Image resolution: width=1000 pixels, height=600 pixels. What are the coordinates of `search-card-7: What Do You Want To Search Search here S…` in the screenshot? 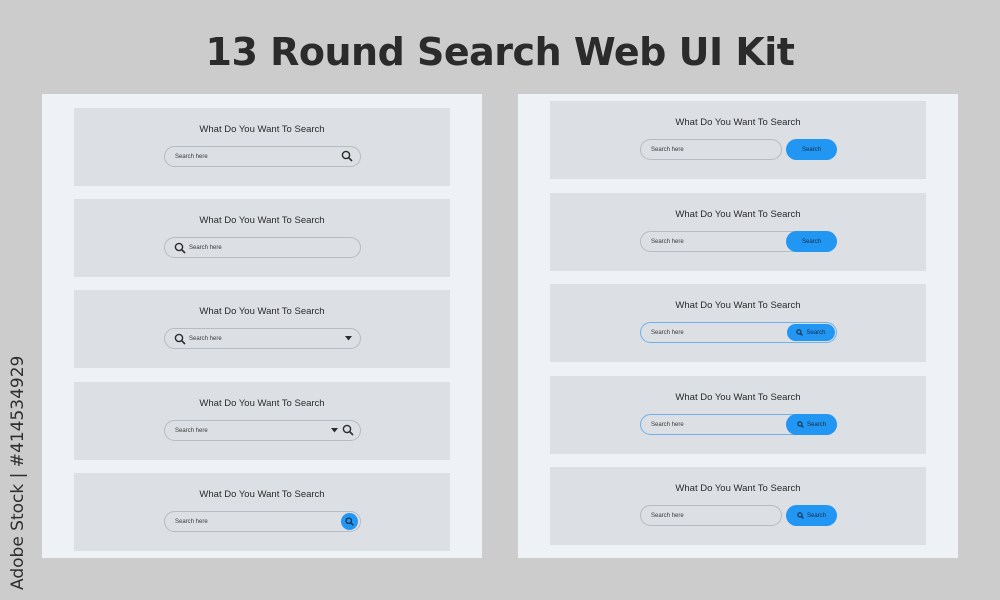 It's located at (738, 232).